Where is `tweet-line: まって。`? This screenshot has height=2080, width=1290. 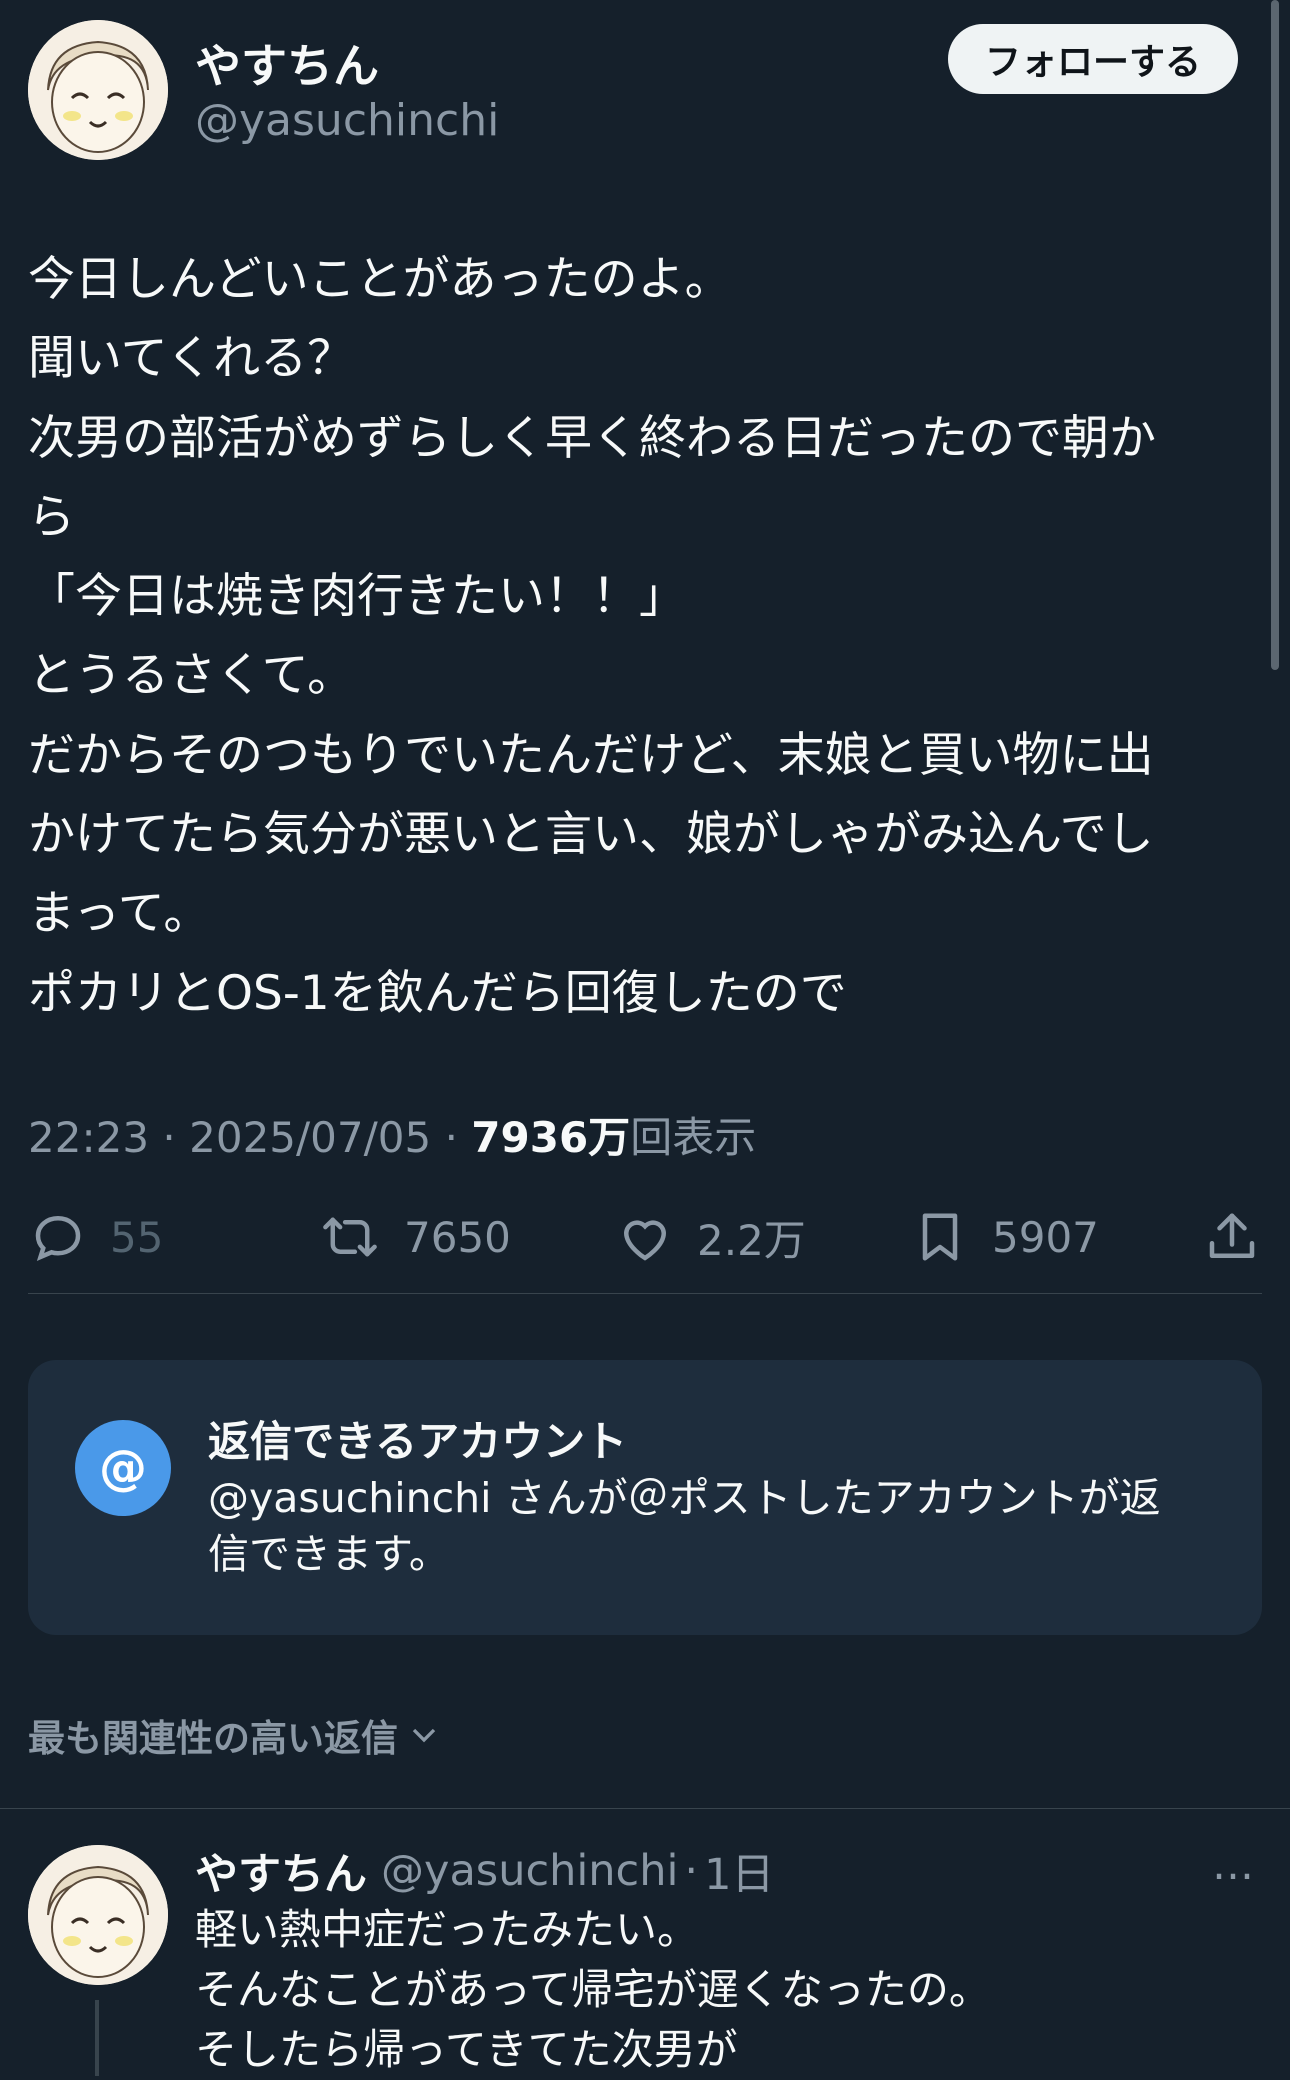 tweet-line: まって。 is located at coordinates (119, 914).